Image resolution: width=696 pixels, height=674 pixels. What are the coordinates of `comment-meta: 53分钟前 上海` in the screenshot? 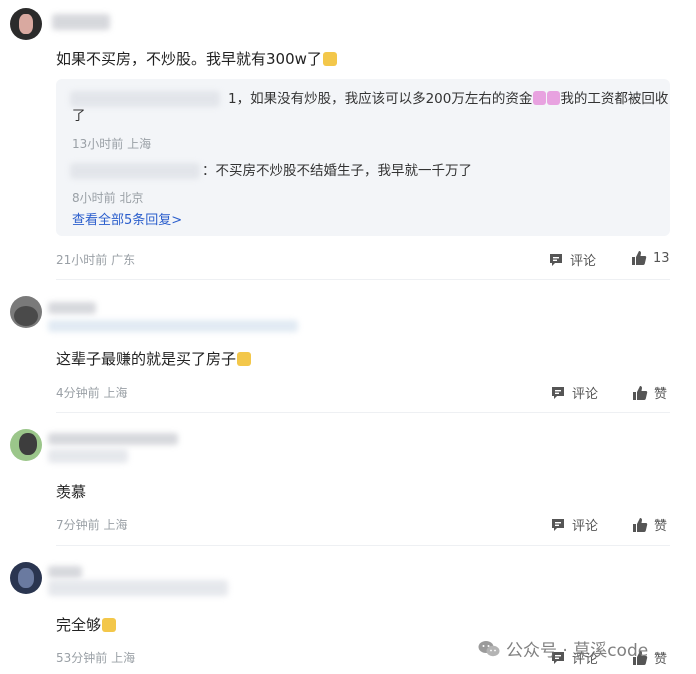 It's located at (96, 658).